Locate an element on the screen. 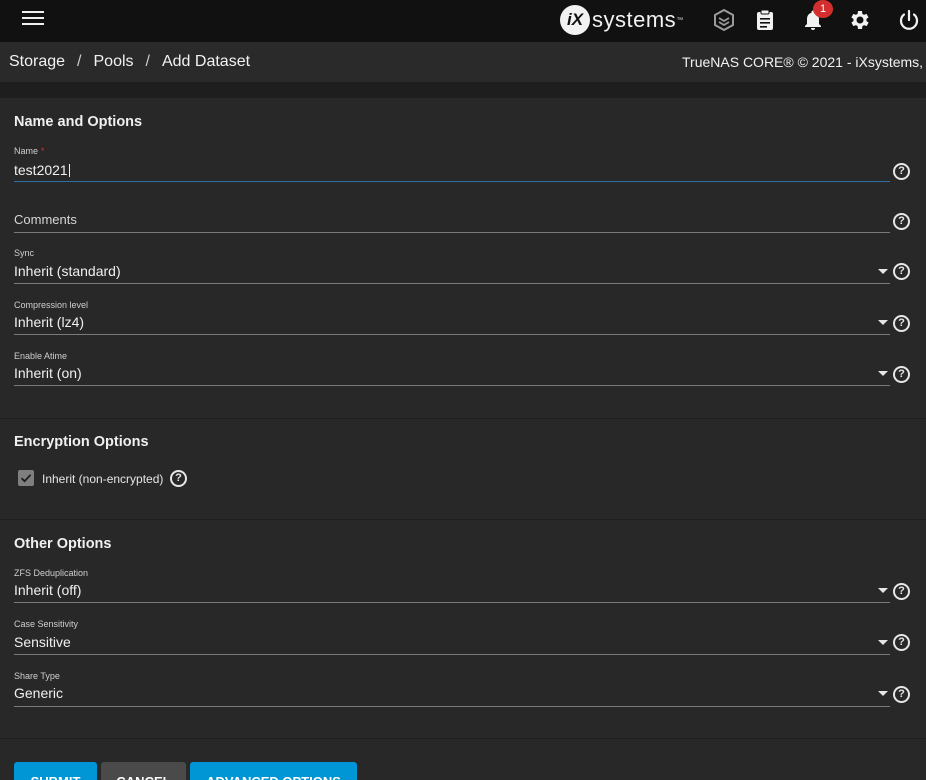 This screenshot has width=926, height=780. share-type-select: Generic is located at coordinates (38, 693).